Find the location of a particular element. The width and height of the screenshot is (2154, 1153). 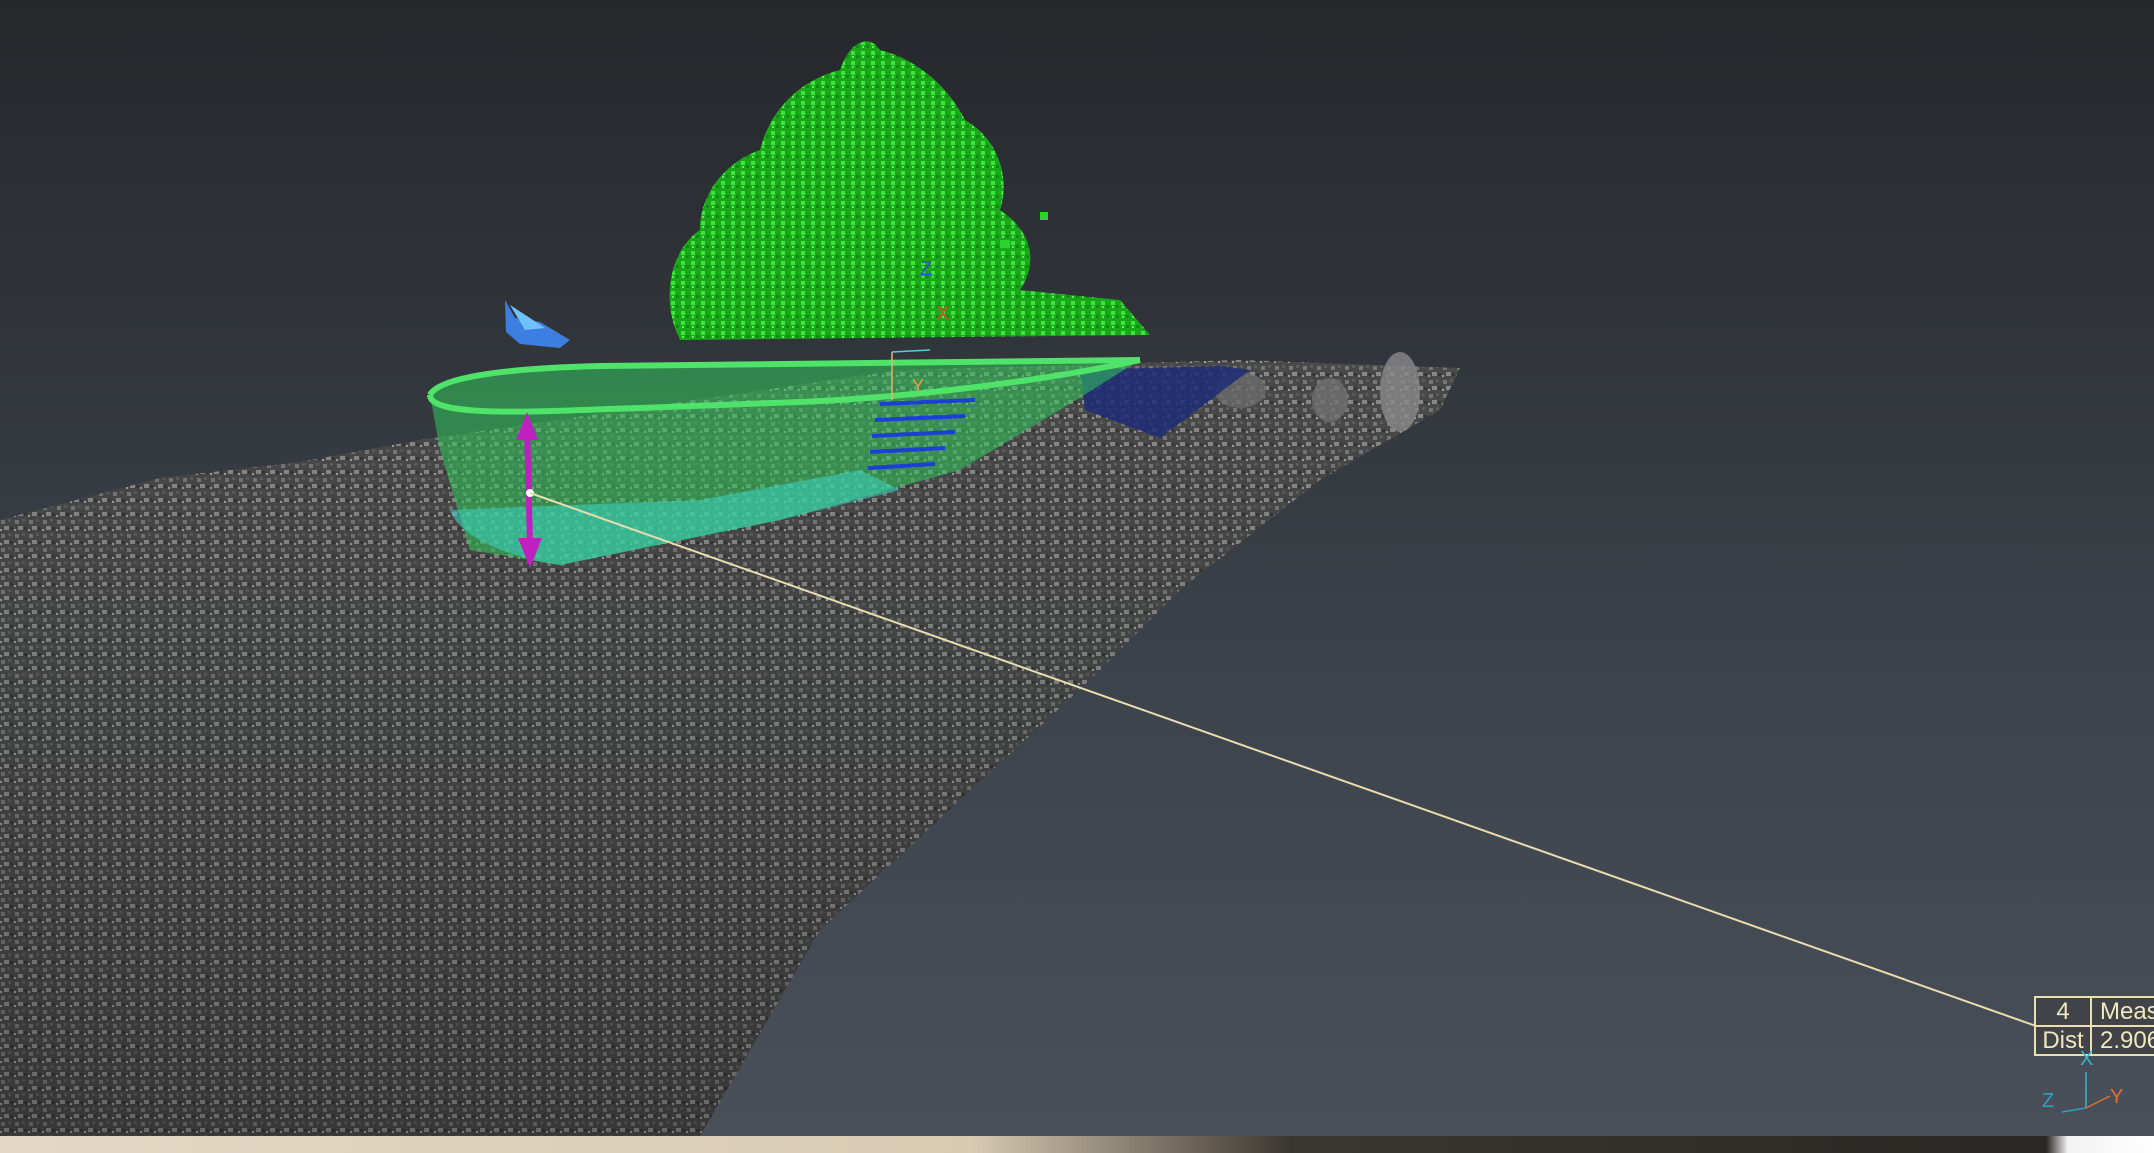

axis-z-label: Z is located at coordinates (2048, 1101).